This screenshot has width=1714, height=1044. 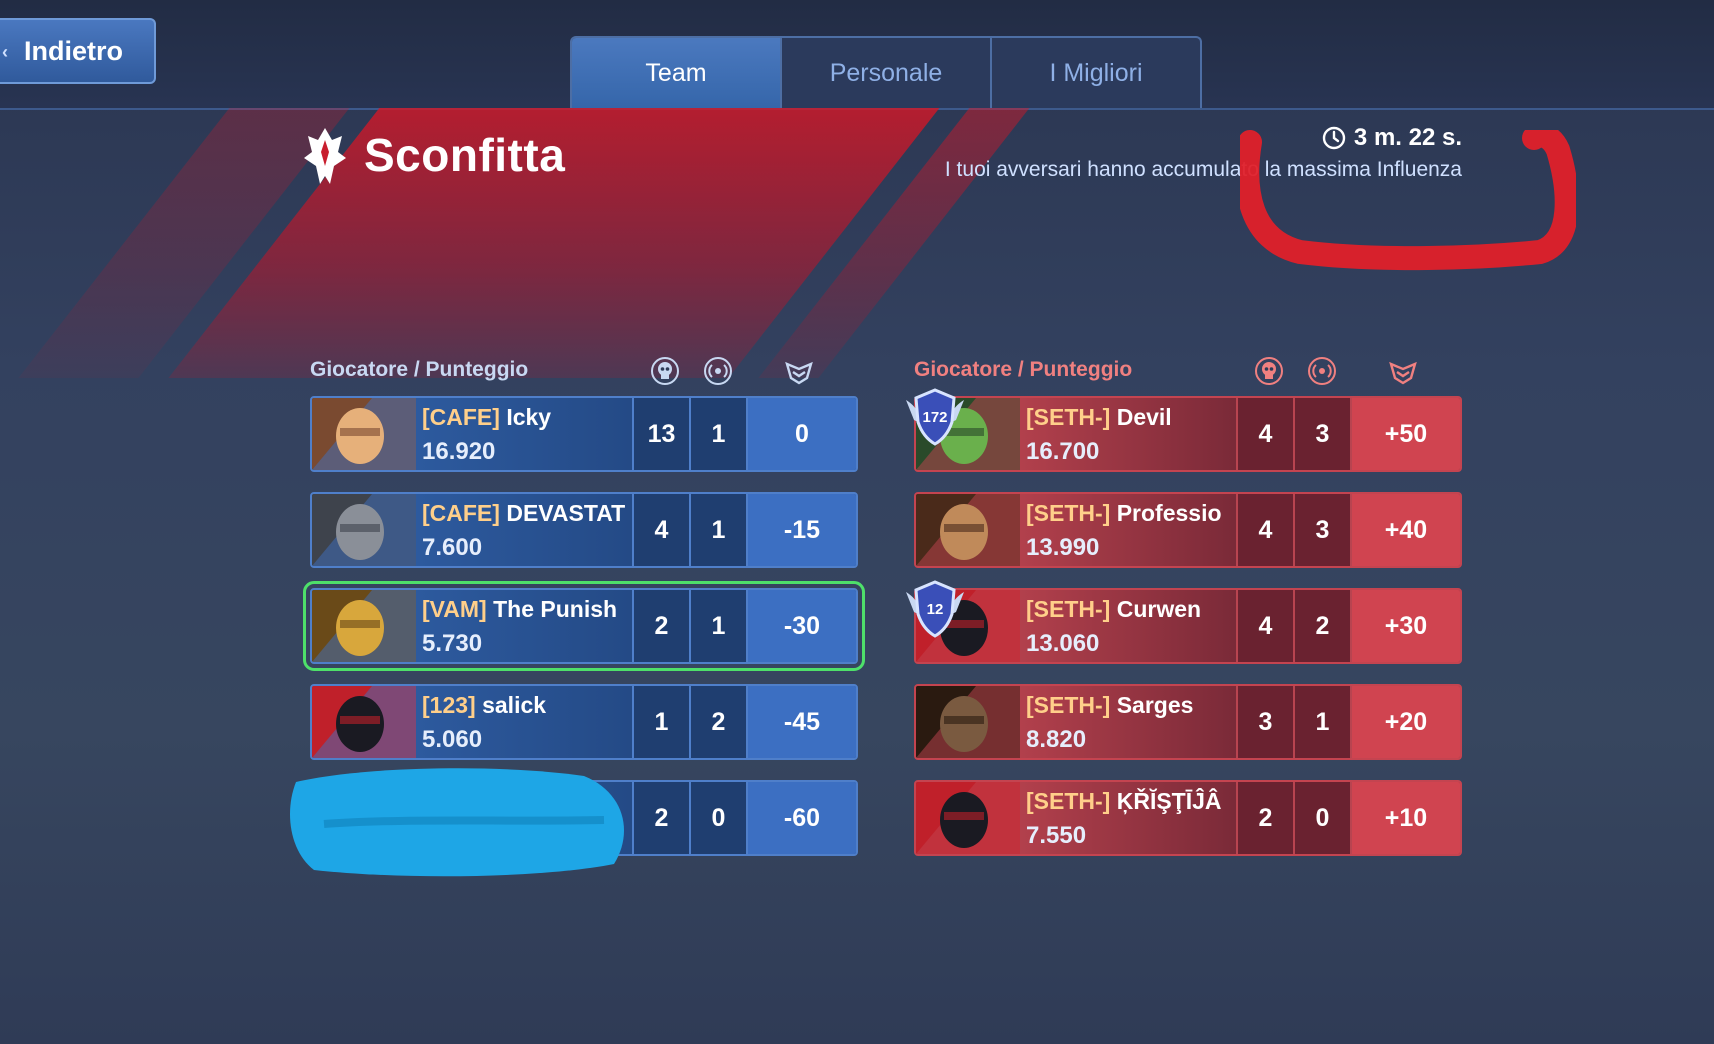 I want to click on player-nickname: Sarges, so click(x=1155, y=705).